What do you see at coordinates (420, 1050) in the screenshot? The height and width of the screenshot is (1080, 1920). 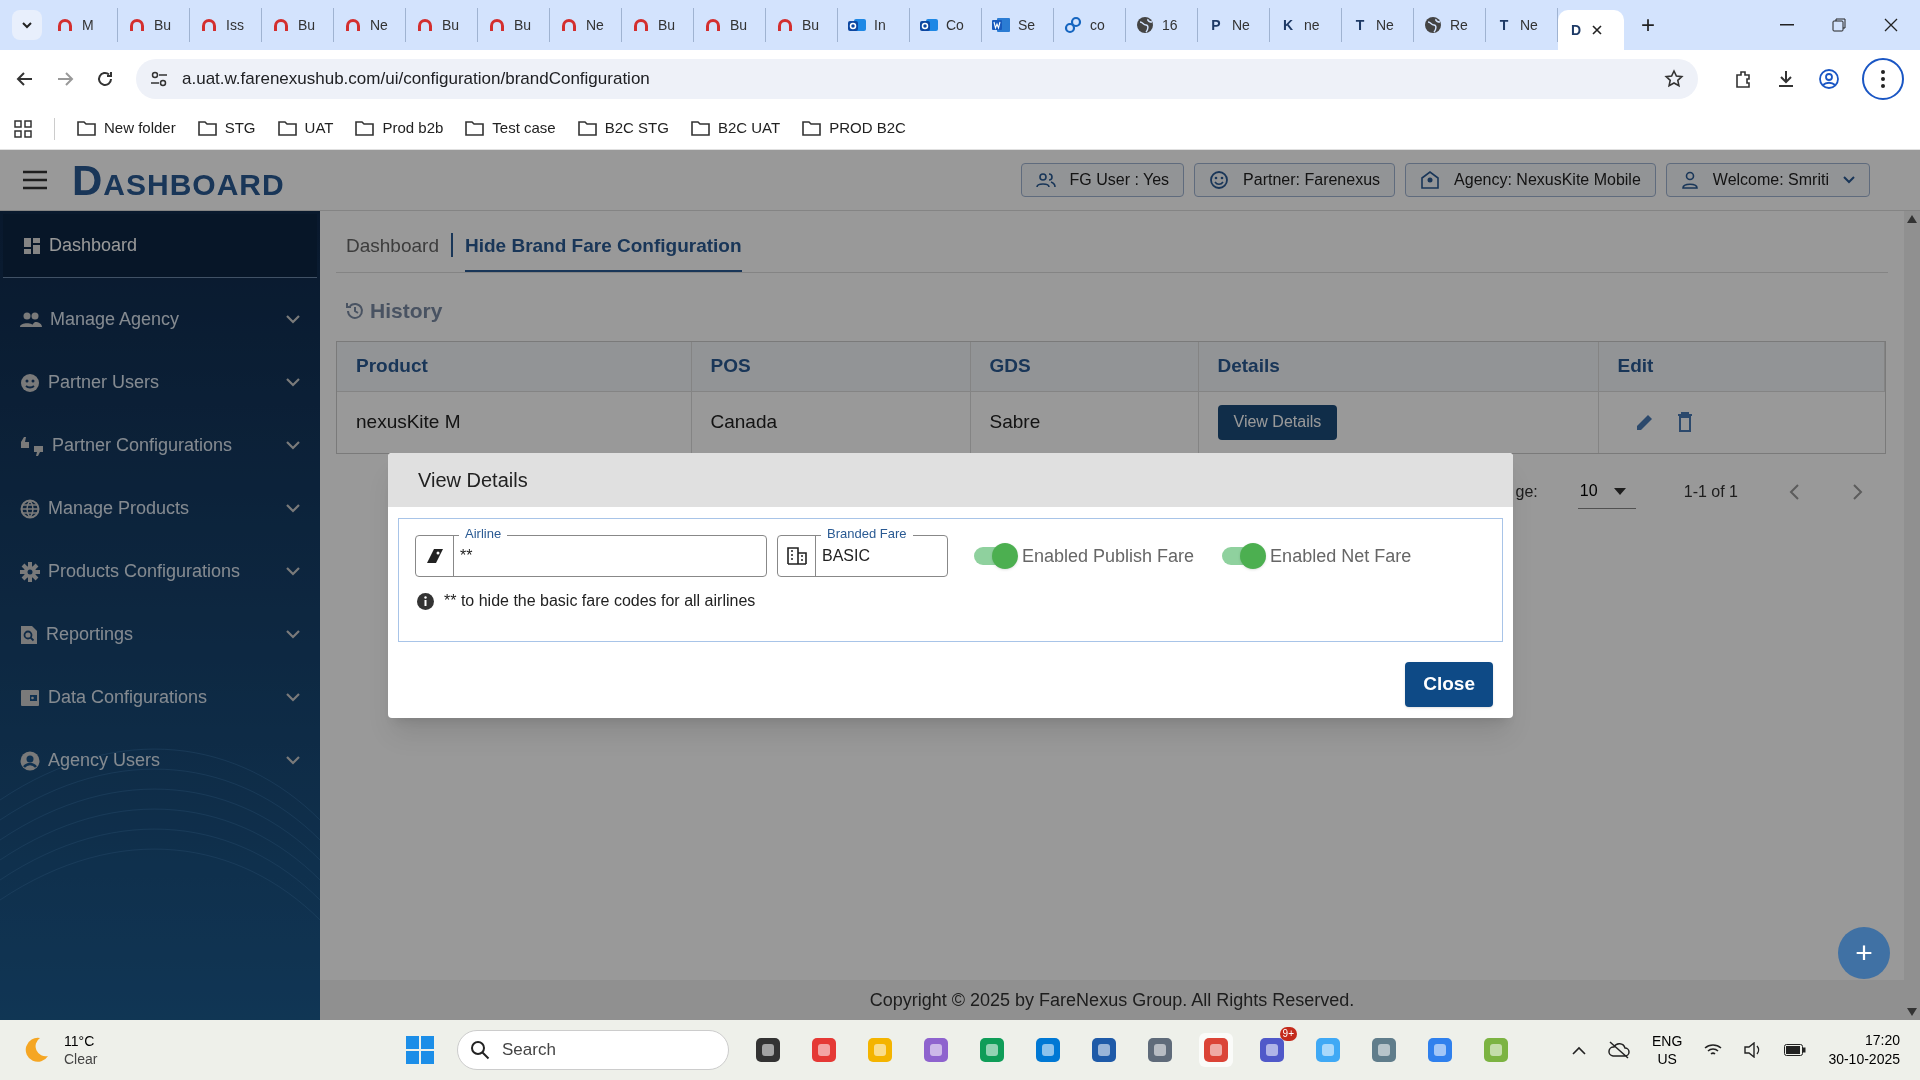 I see `start-icon` at bounding box center [420, 1050].